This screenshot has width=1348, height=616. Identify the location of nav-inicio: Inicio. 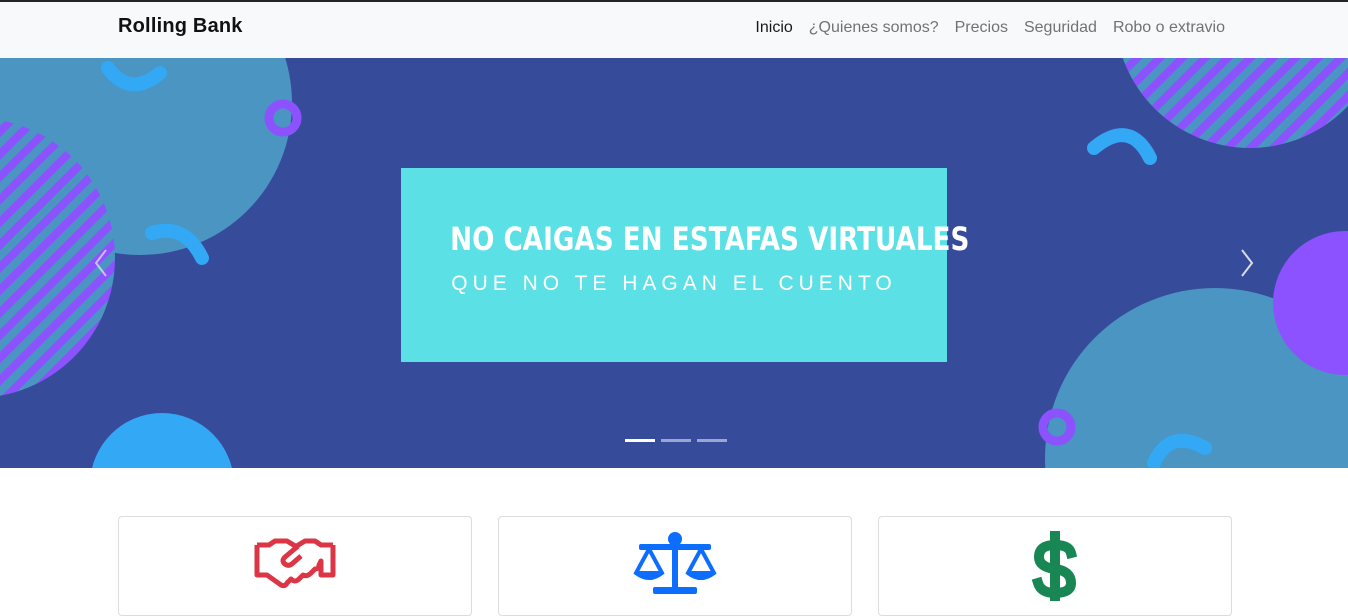
(773, 28).